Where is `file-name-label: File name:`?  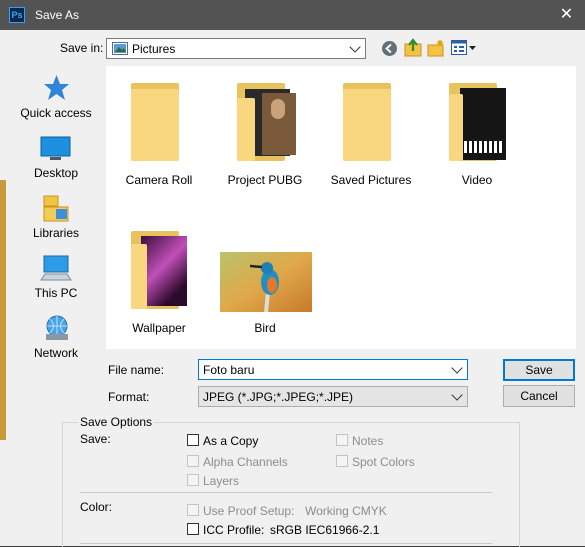 file-name-label: File name: is located at coordinates (136, 370).